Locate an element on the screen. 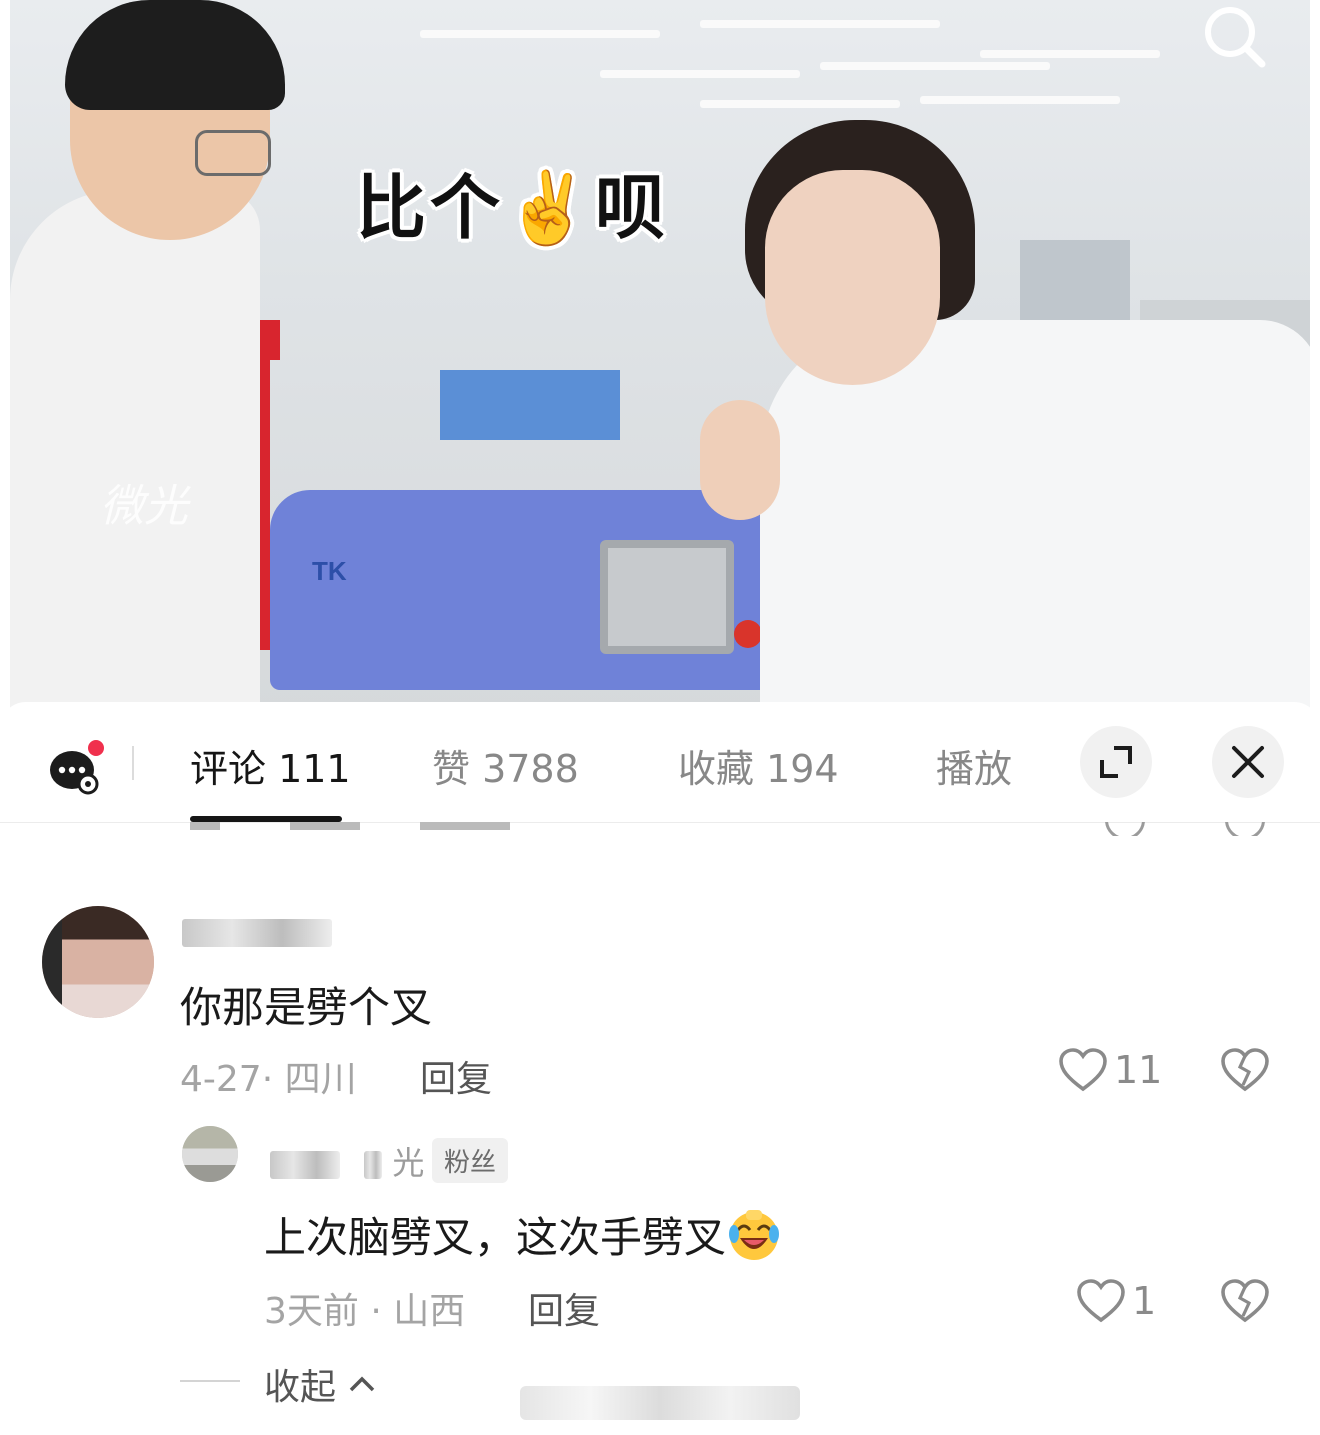 Image resolution: width=1320 pixels, height=1435 pixels. reply-avatar is located at coordinates (210, 1154).